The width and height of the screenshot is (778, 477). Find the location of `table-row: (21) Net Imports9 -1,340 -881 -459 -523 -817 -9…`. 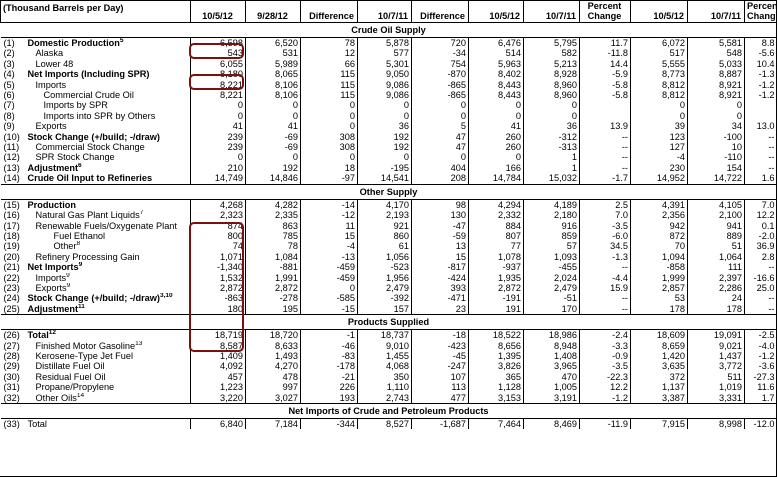

table-row: (21) Net Imports9 -1,340 -881 -459 -523 -817 -9… is located at coordinates (389, 267).